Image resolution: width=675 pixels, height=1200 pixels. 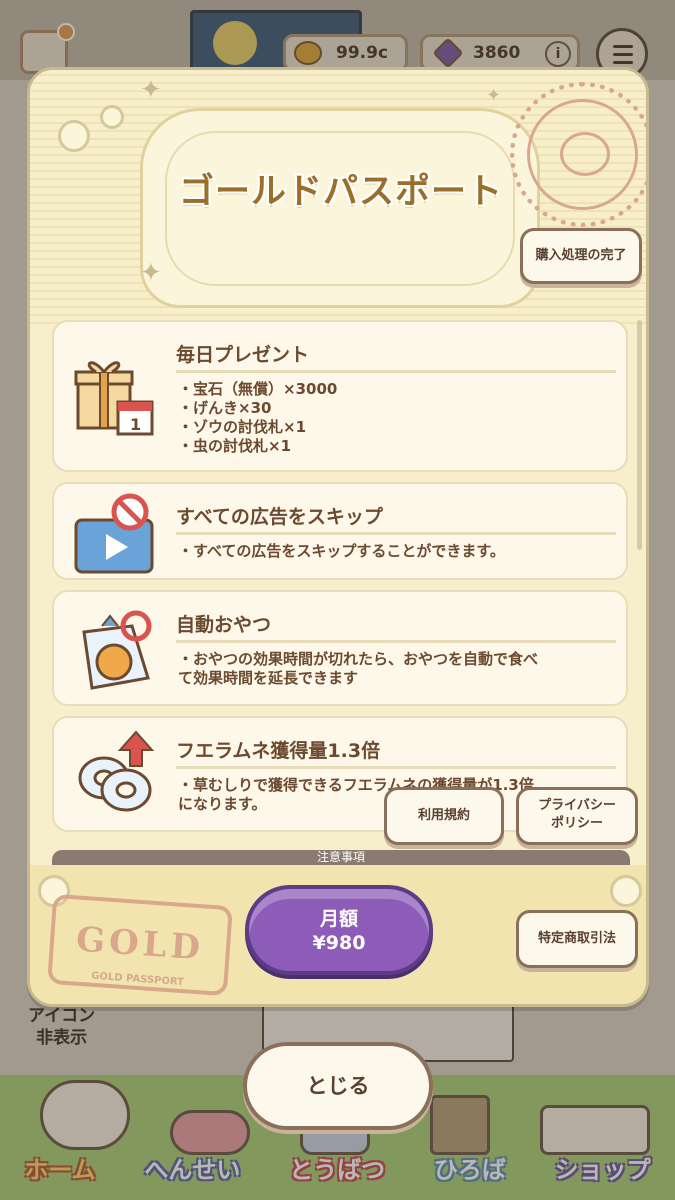 I want to click on benefit-description: ・宝石（無償）×3000 ・げんき×30 ・ゾウの討伐札×1 ・虫の討伐札×1, so click(x=257, y=418).